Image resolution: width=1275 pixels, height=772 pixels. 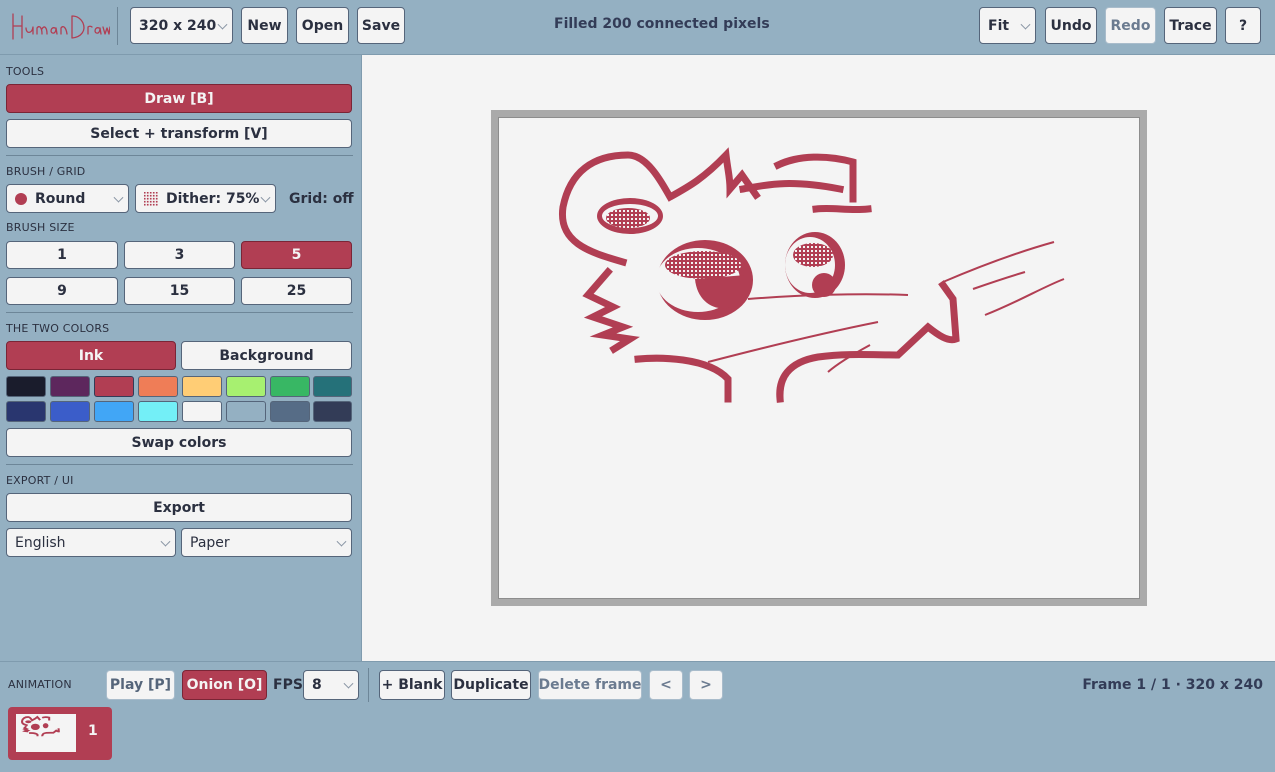 What do you see at coordinates (62, 255) in the screenshot?
I see `brush-size-1-button: 1` at bounding box center [62, 255].